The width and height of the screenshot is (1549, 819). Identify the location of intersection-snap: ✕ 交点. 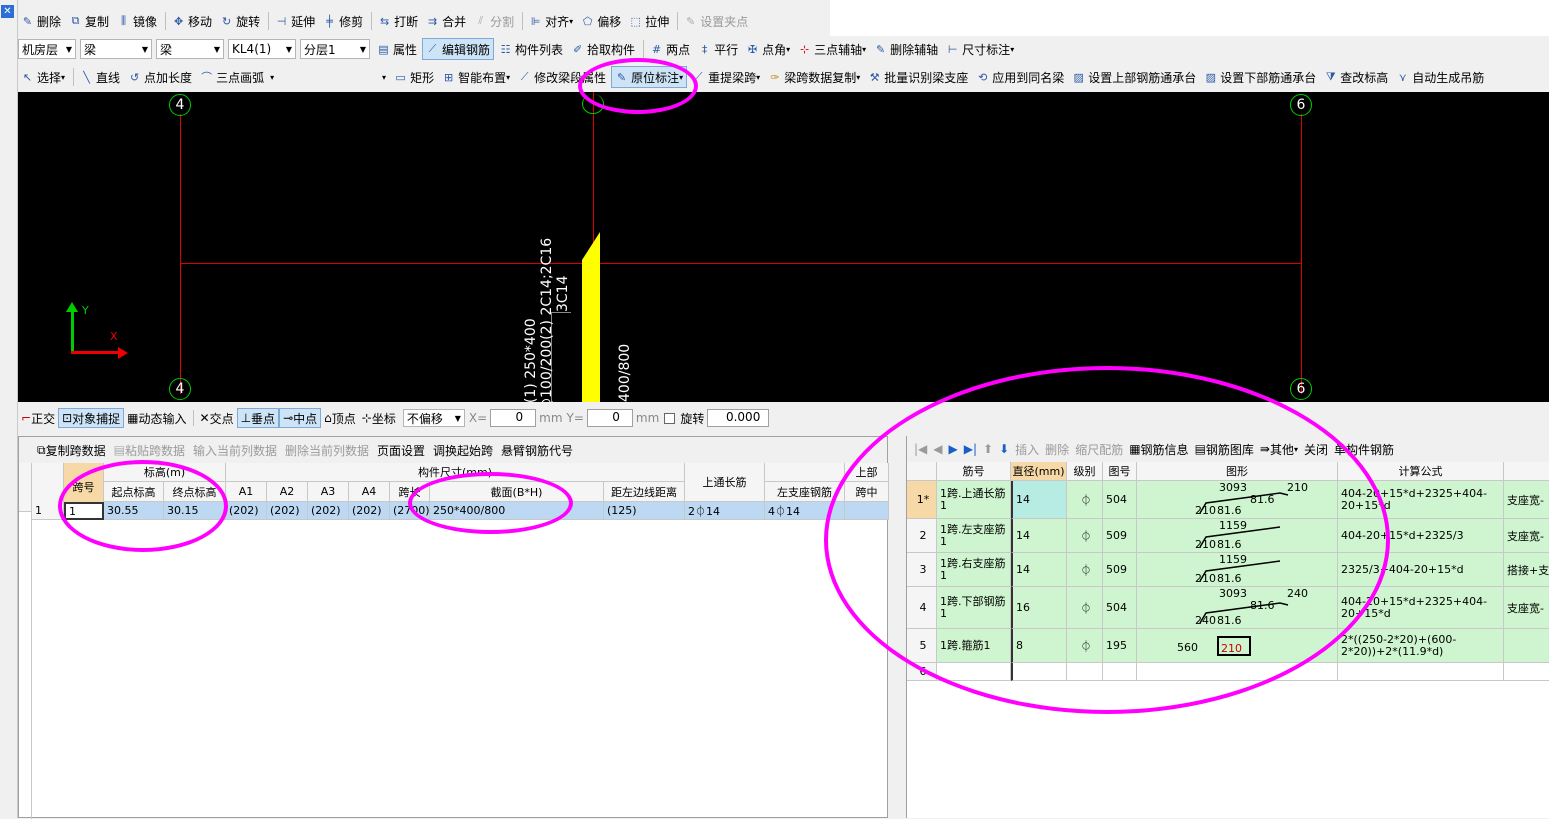
(217, 418).